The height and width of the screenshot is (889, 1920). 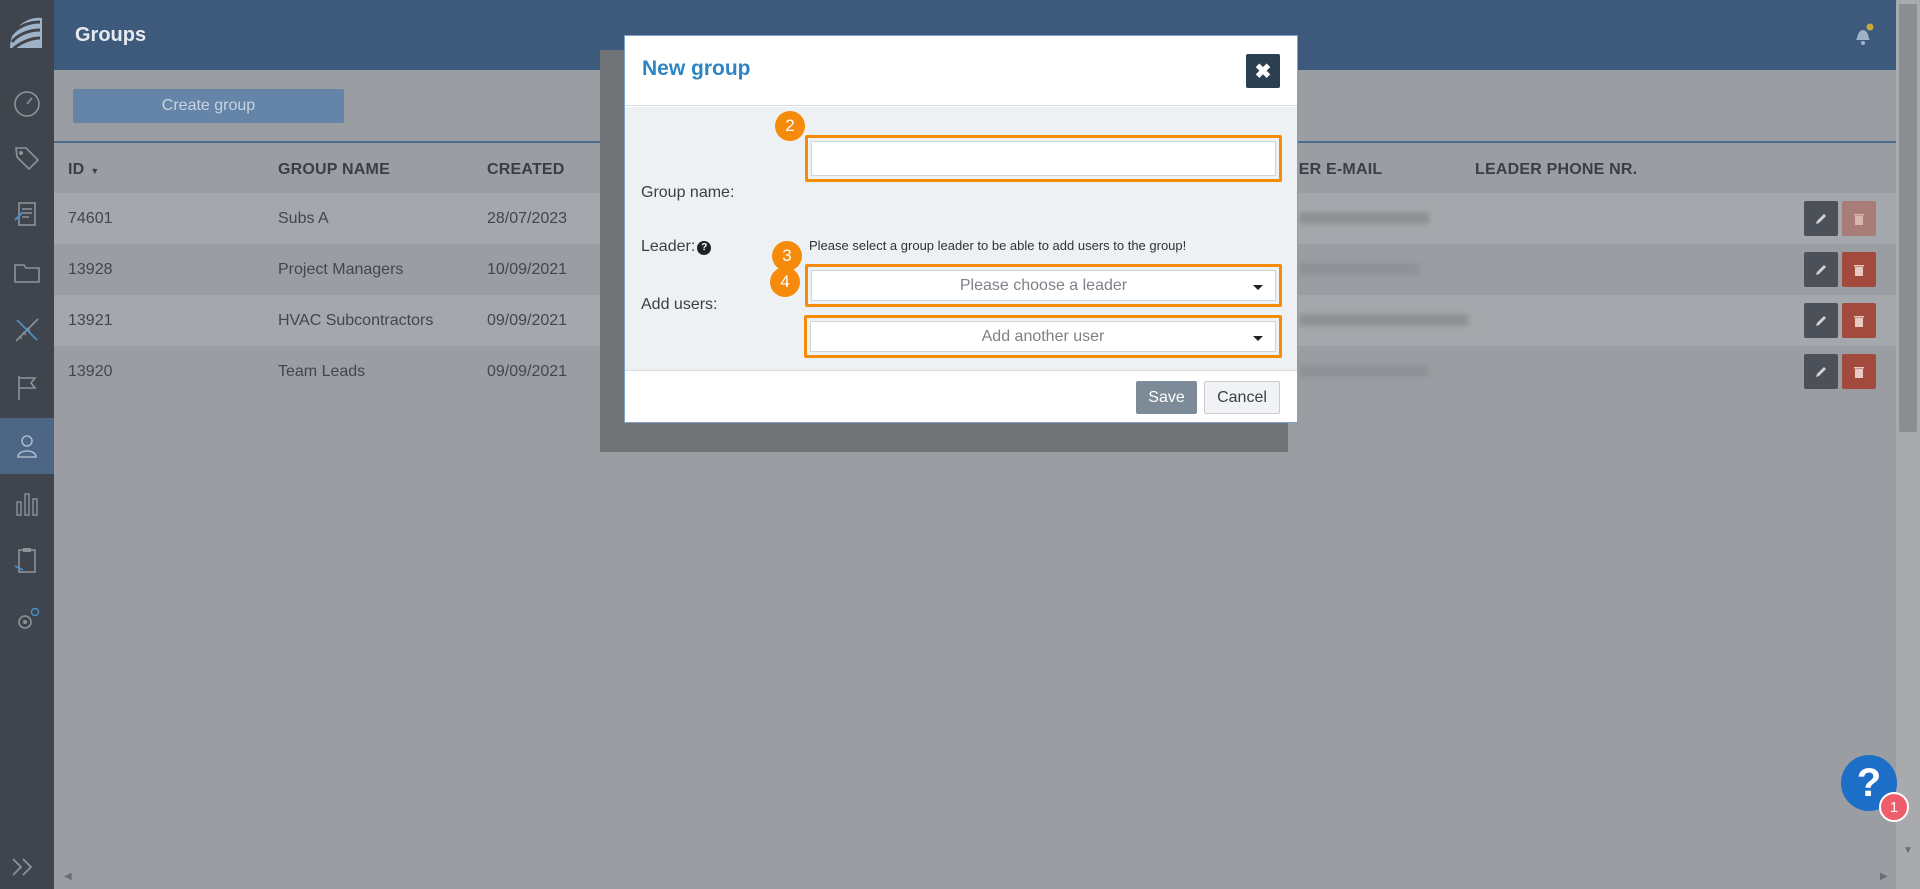 I want to click on column-header-created: CREATED, so click(x=526, y=170).